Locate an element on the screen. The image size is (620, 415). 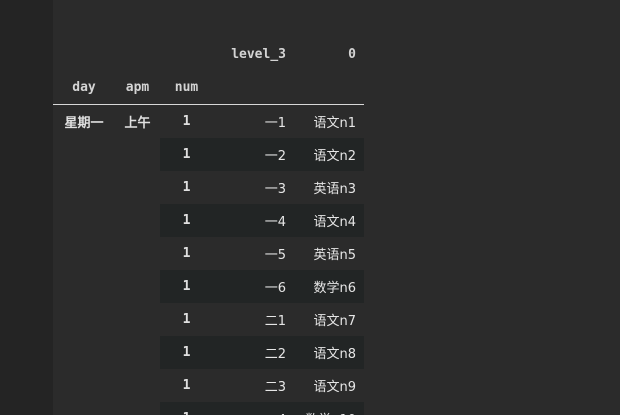
level-cell: 一3 is located at coordinates (275, 189).